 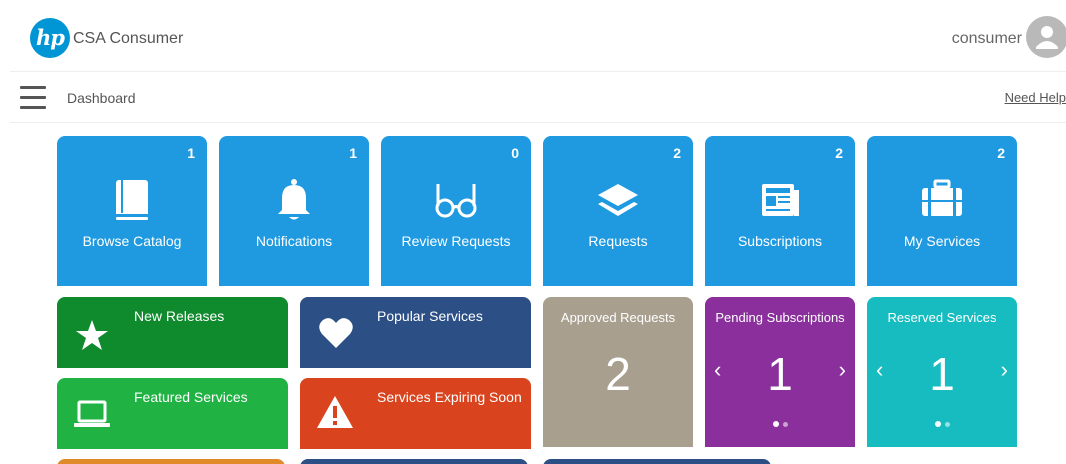 What do you see at coordinates (987, 39) in the screenshot?
I see `user-name: consumer` at bounding box center [987, 39].